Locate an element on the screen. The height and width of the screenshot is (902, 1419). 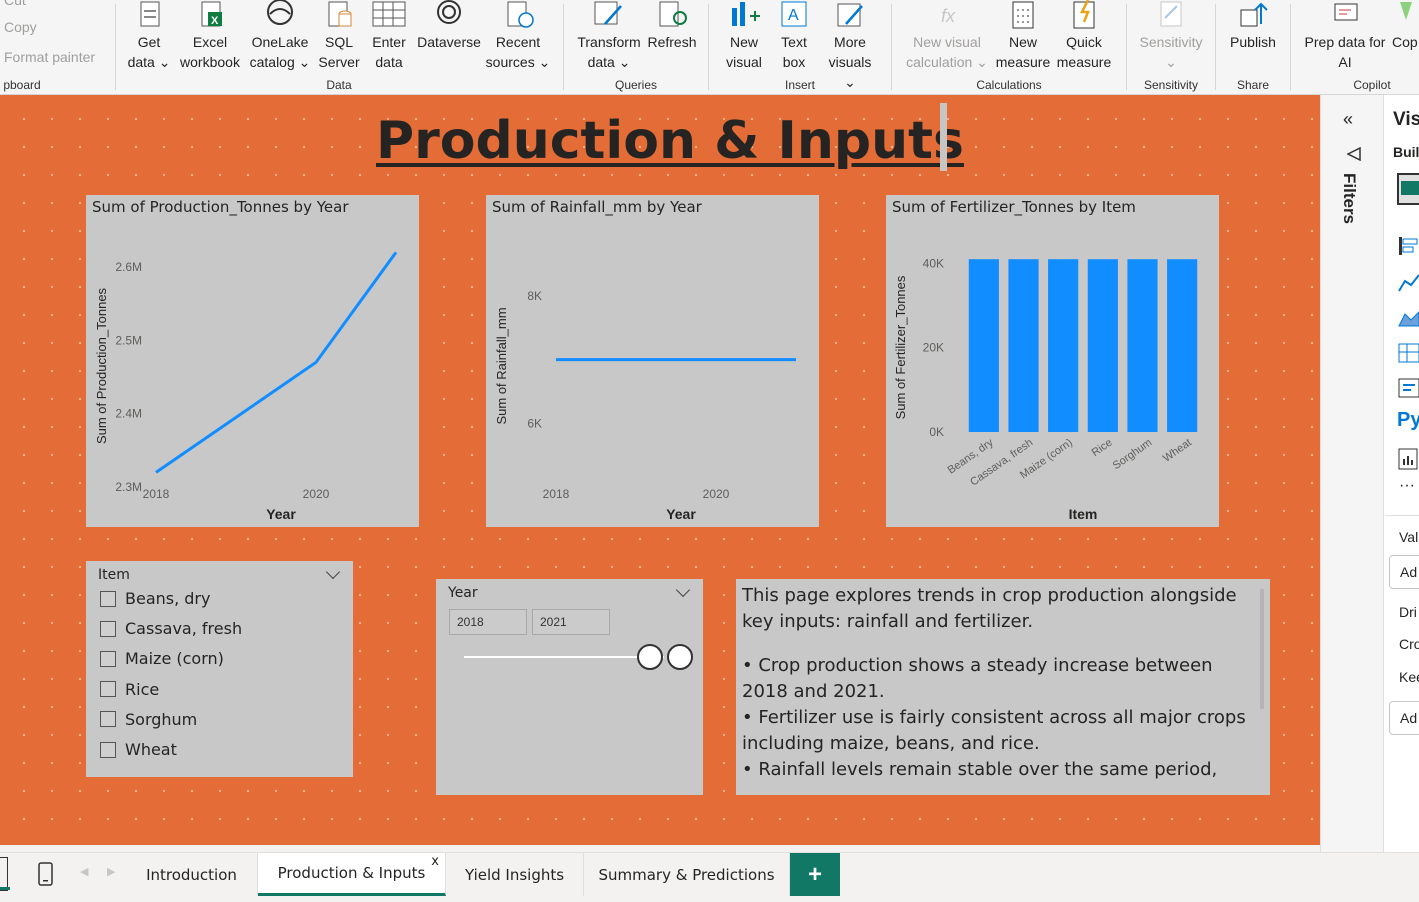
year-start-input: 2018 is located at coordinates (488, 622).